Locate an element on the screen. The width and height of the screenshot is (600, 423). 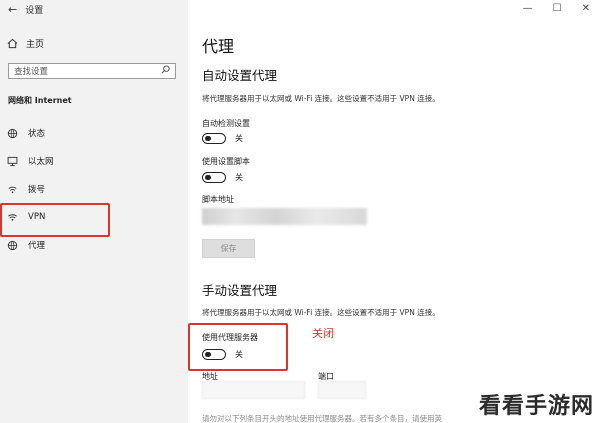
window-title-bar: ← 设置 is located at coordinates (25, 9).